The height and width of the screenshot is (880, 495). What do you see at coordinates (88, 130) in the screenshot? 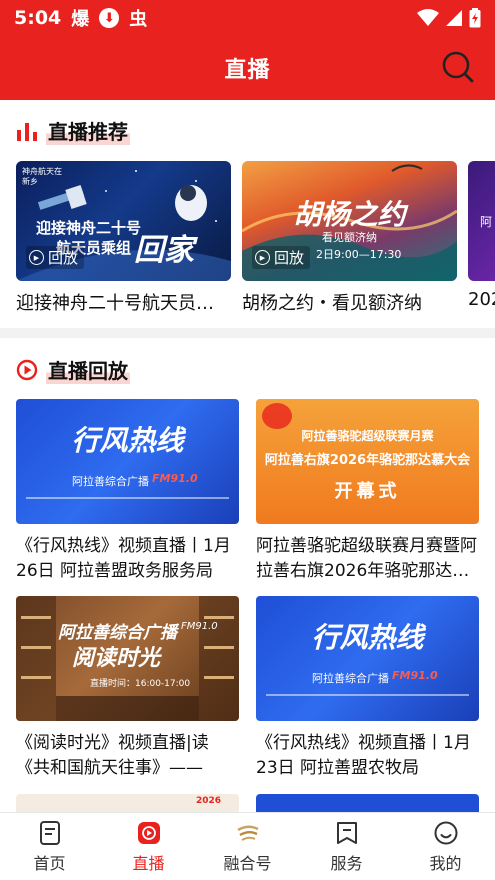
I see `recommend-title-text: 直播推荐` at bounding box center [88, 130].